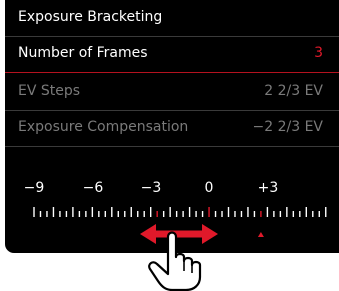 The height and width of the screenshot is (291, 339). What do you see at coordinates (172, 55) in the screenshot?
I see `menu-item-number-of-frames: Number of Frames 3` at bounding box center [172, 55].